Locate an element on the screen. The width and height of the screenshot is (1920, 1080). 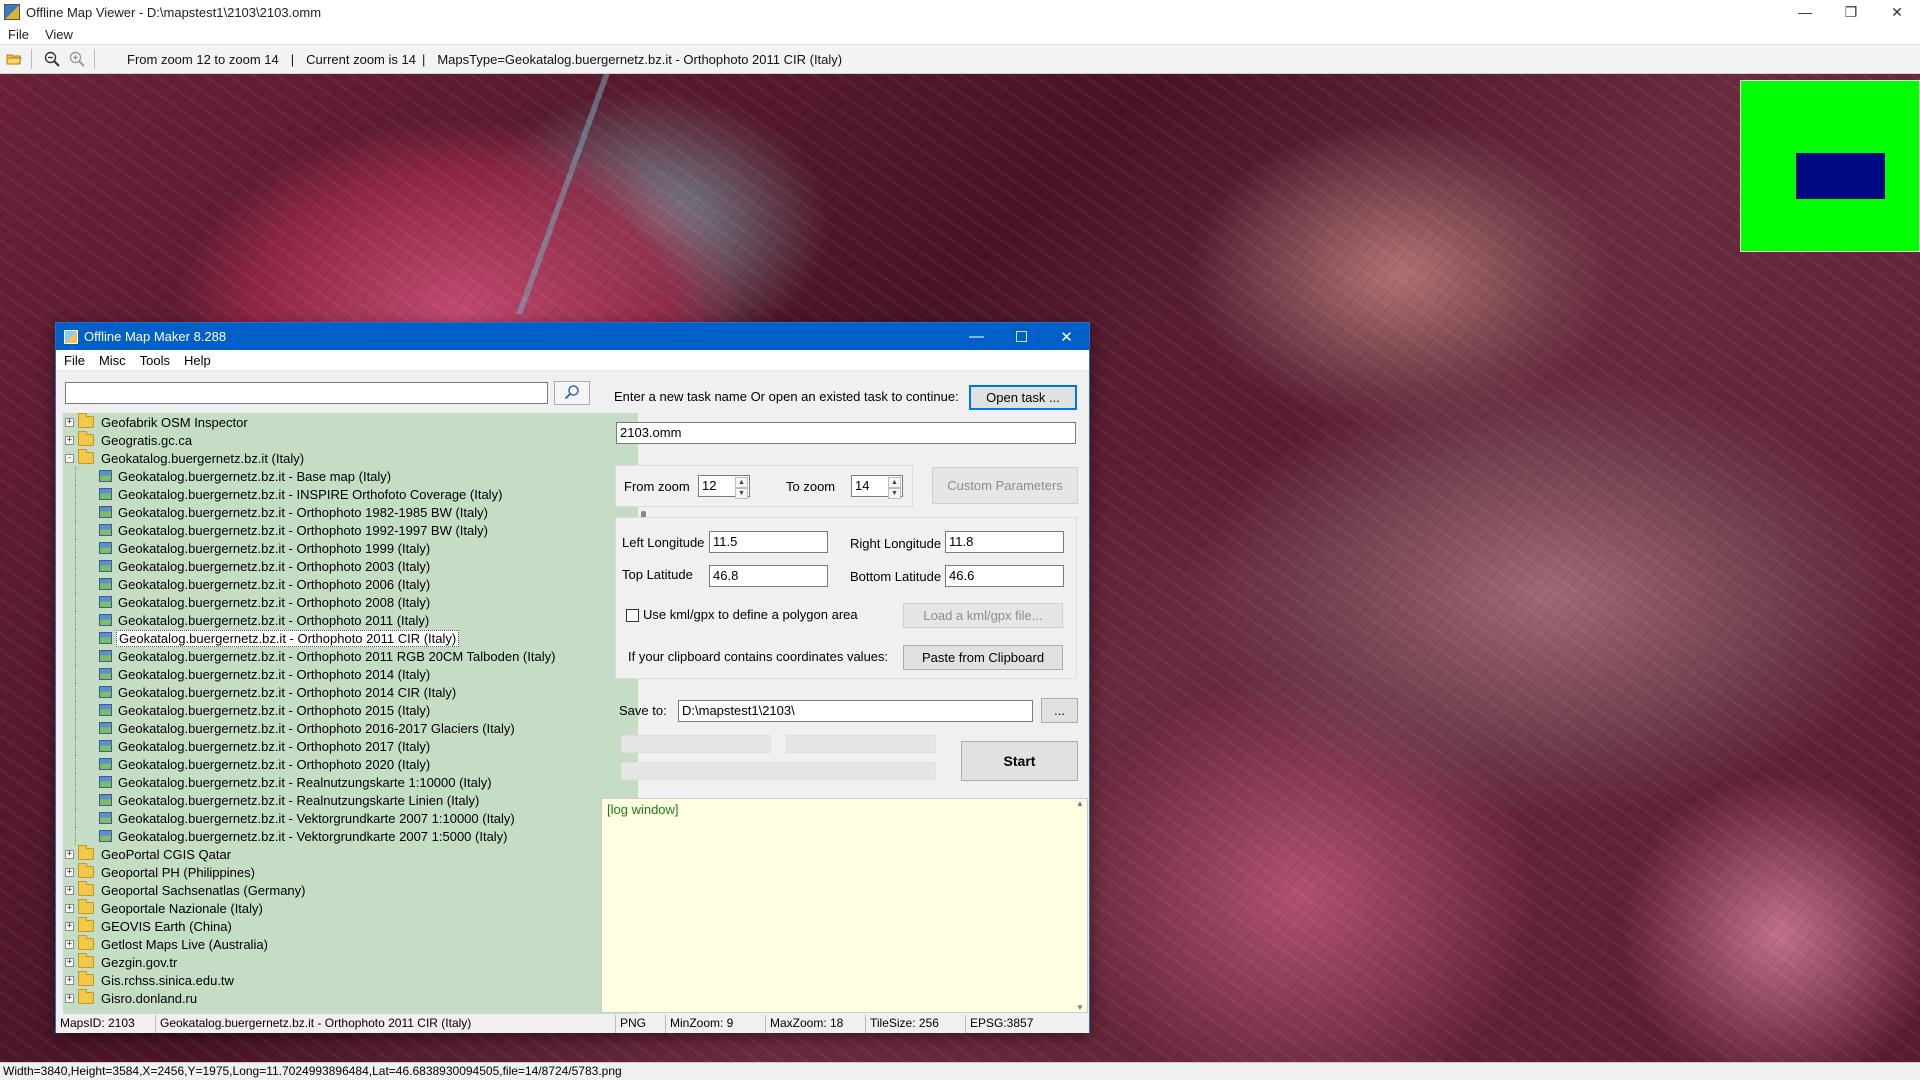
use-kml-checkbox is located at coordinates (632, 615).